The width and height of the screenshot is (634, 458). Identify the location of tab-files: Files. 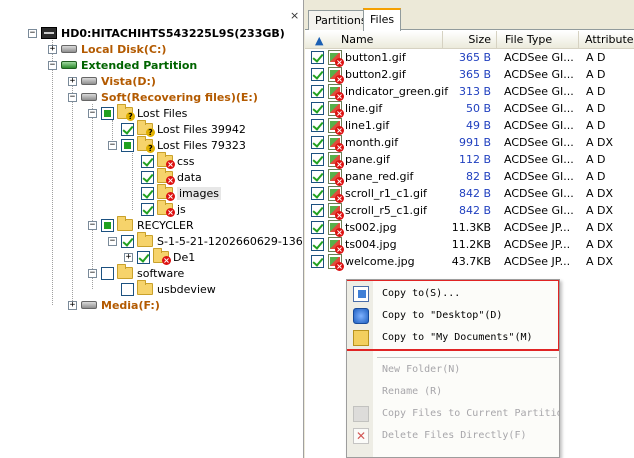
(382, 19).